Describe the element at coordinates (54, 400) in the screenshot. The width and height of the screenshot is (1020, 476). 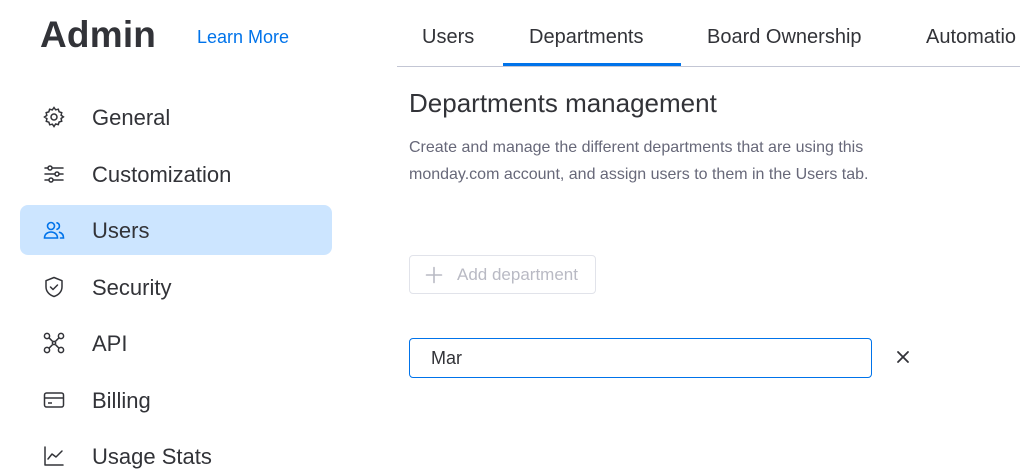
I see `credit-card-icon` at that location.